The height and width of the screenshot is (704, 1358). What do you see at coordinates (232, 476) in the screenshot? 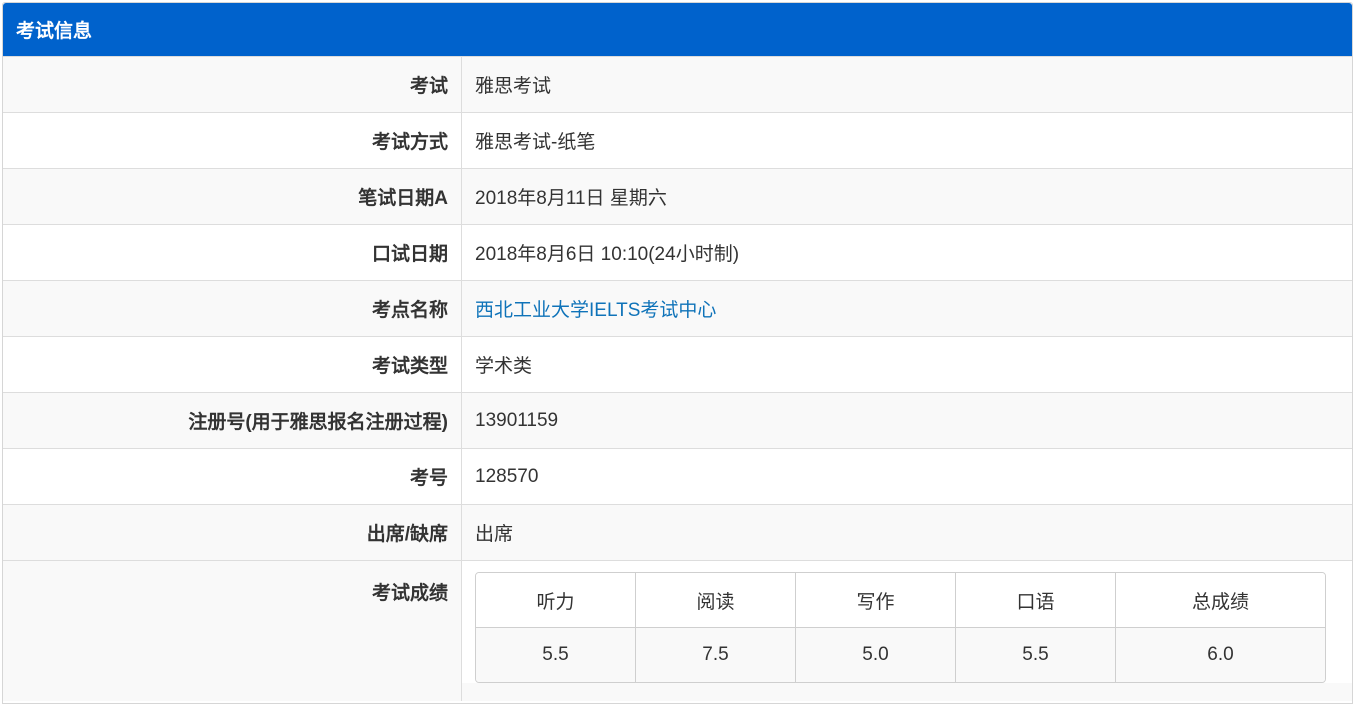
I see `row-label: 考号` at bounding box center [232, 476].